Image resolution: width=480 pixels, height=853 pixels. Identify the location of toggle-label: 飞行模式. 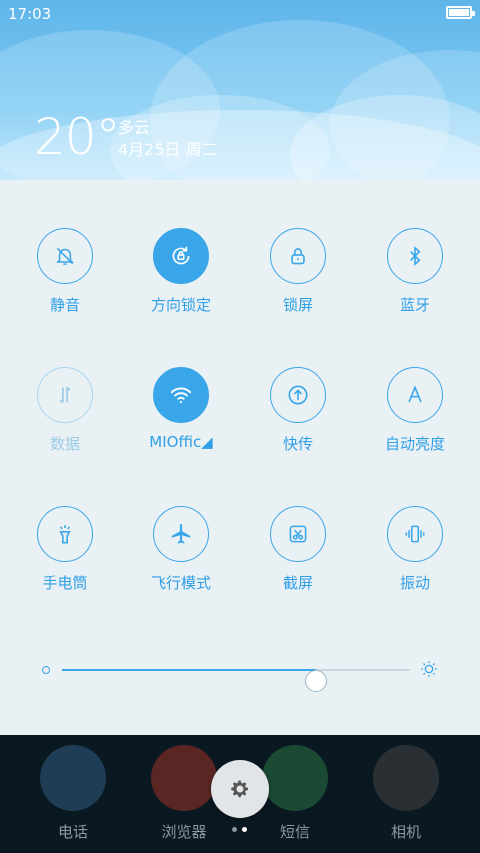
(180, 583).